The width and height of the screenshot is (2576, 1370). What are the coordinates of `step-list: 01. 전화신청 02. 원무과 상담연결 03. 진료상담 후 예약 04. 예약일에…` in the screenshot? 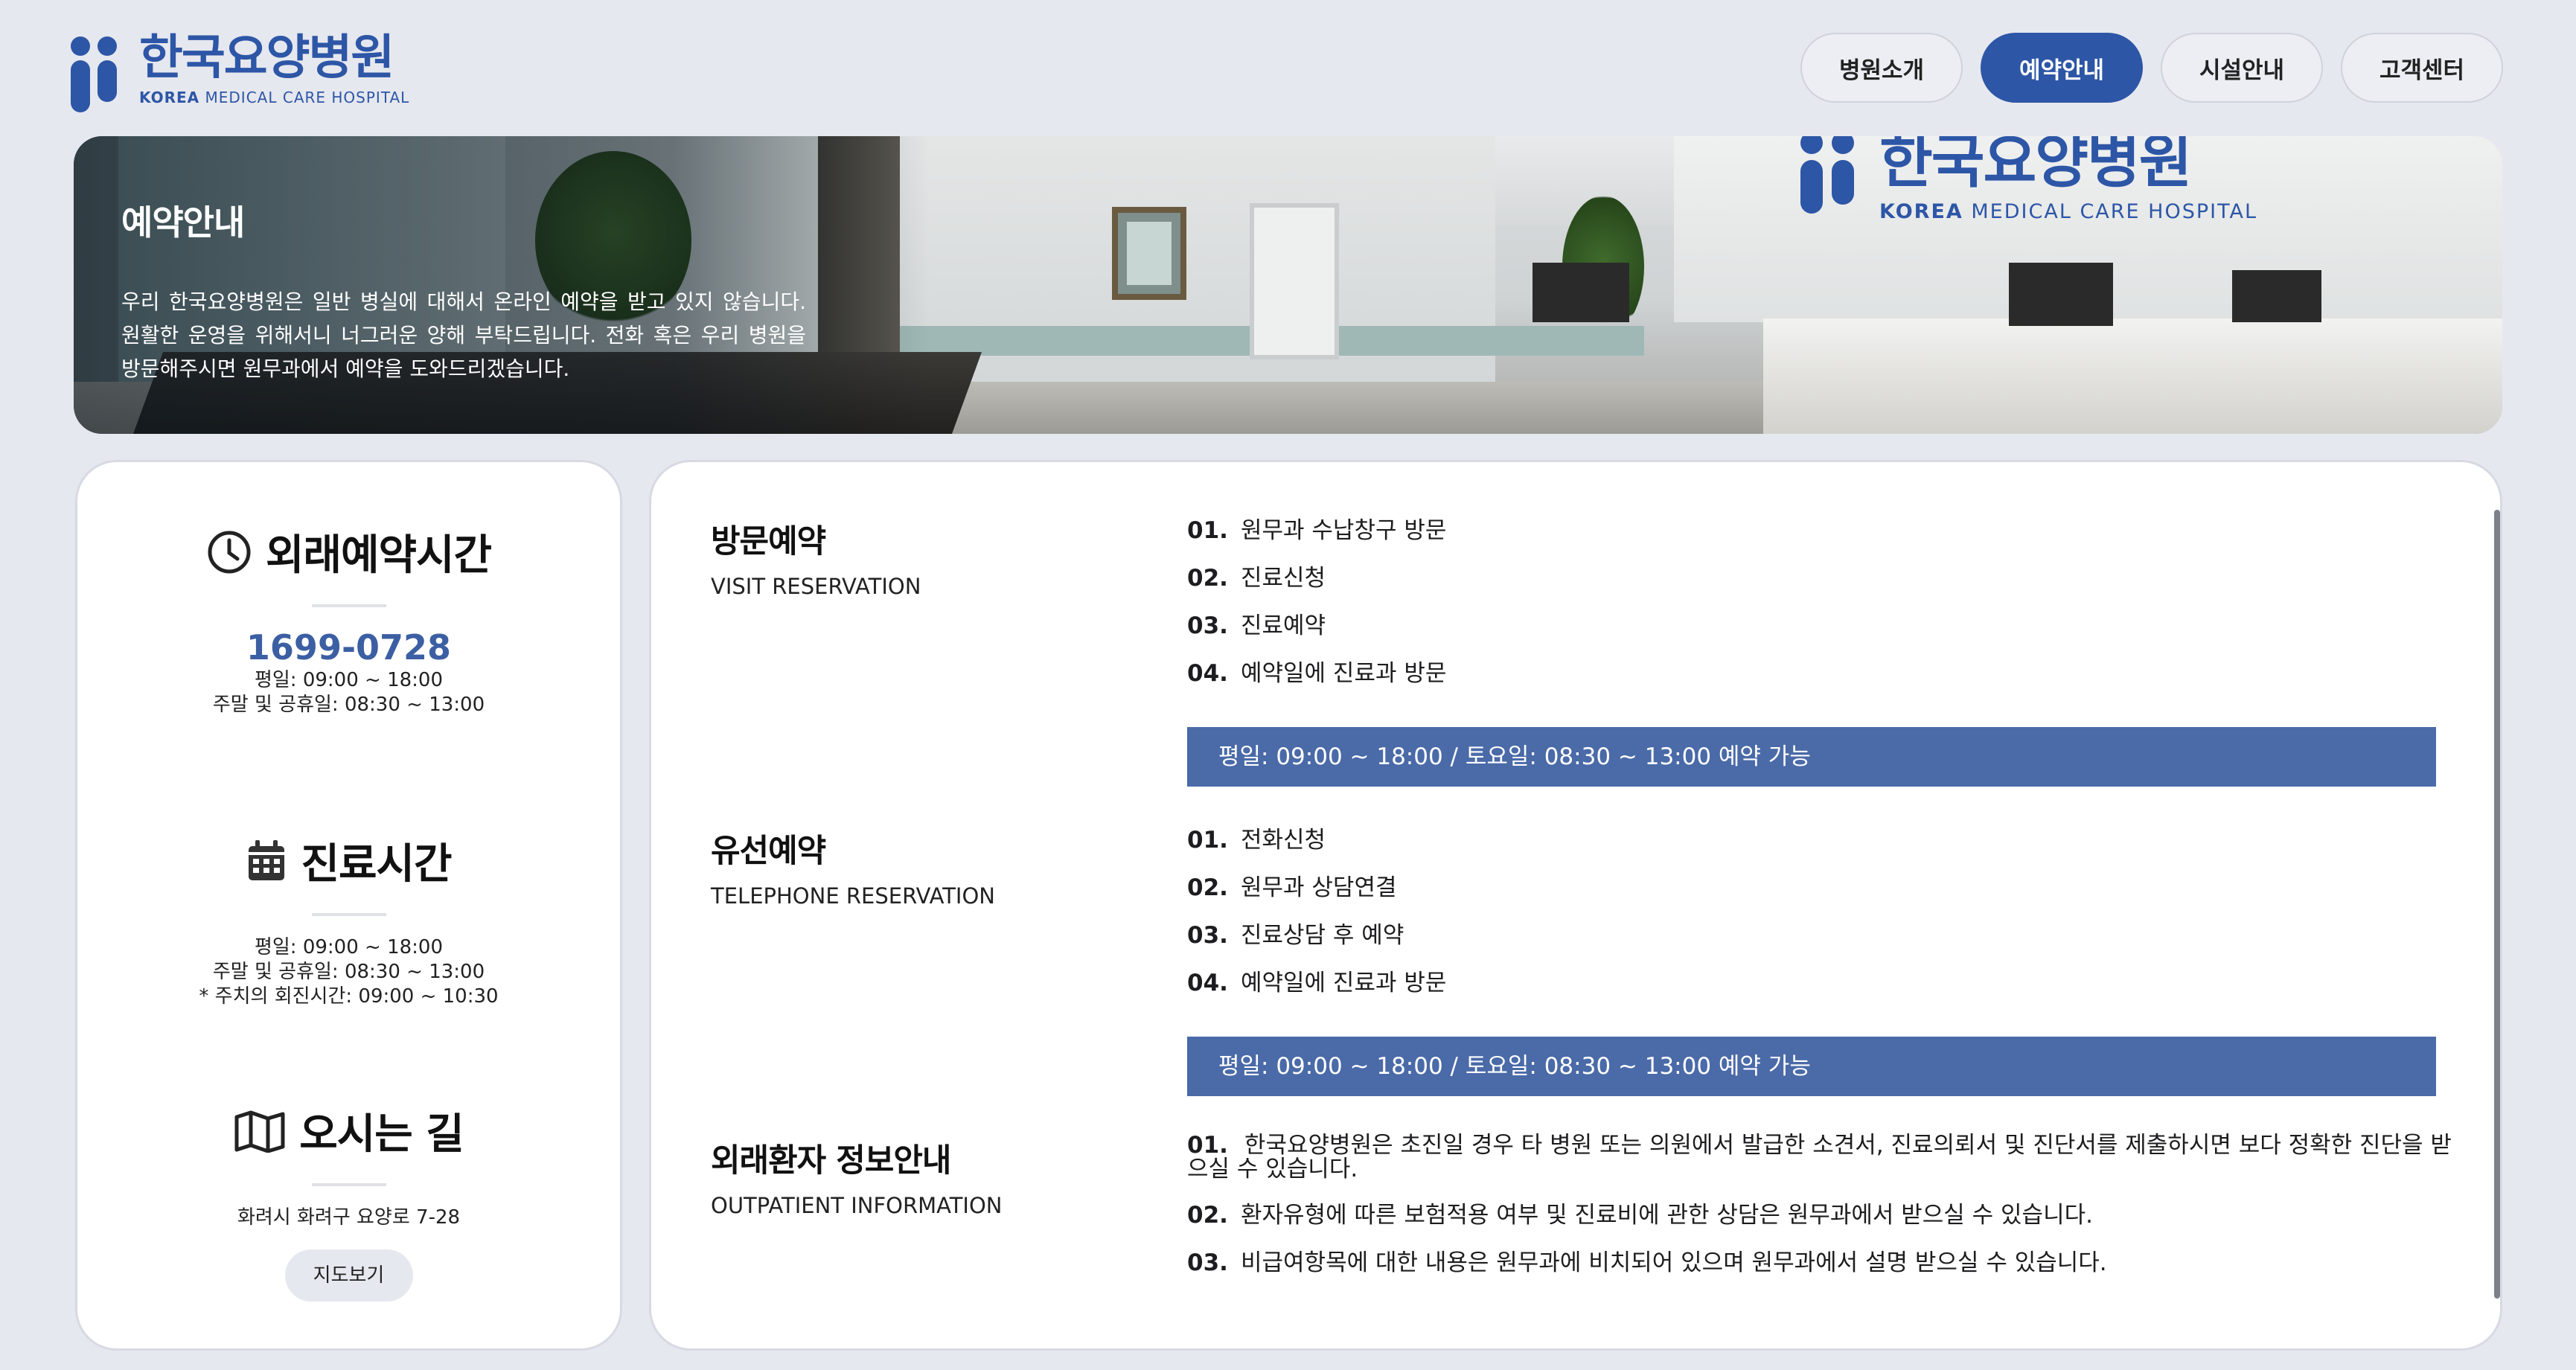 It's located at (1819, 922).